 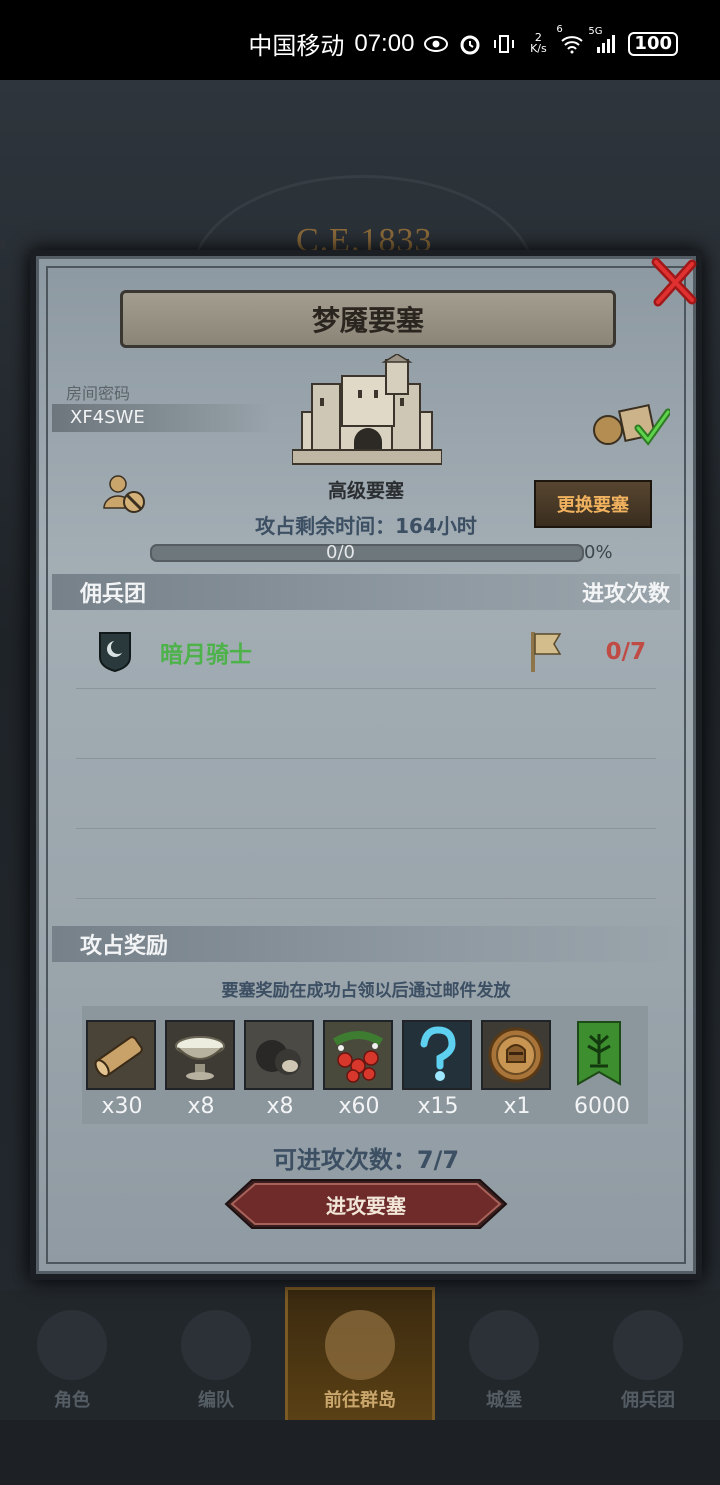 I want to click on capture-progress-bar, so click(x=367, y=553).